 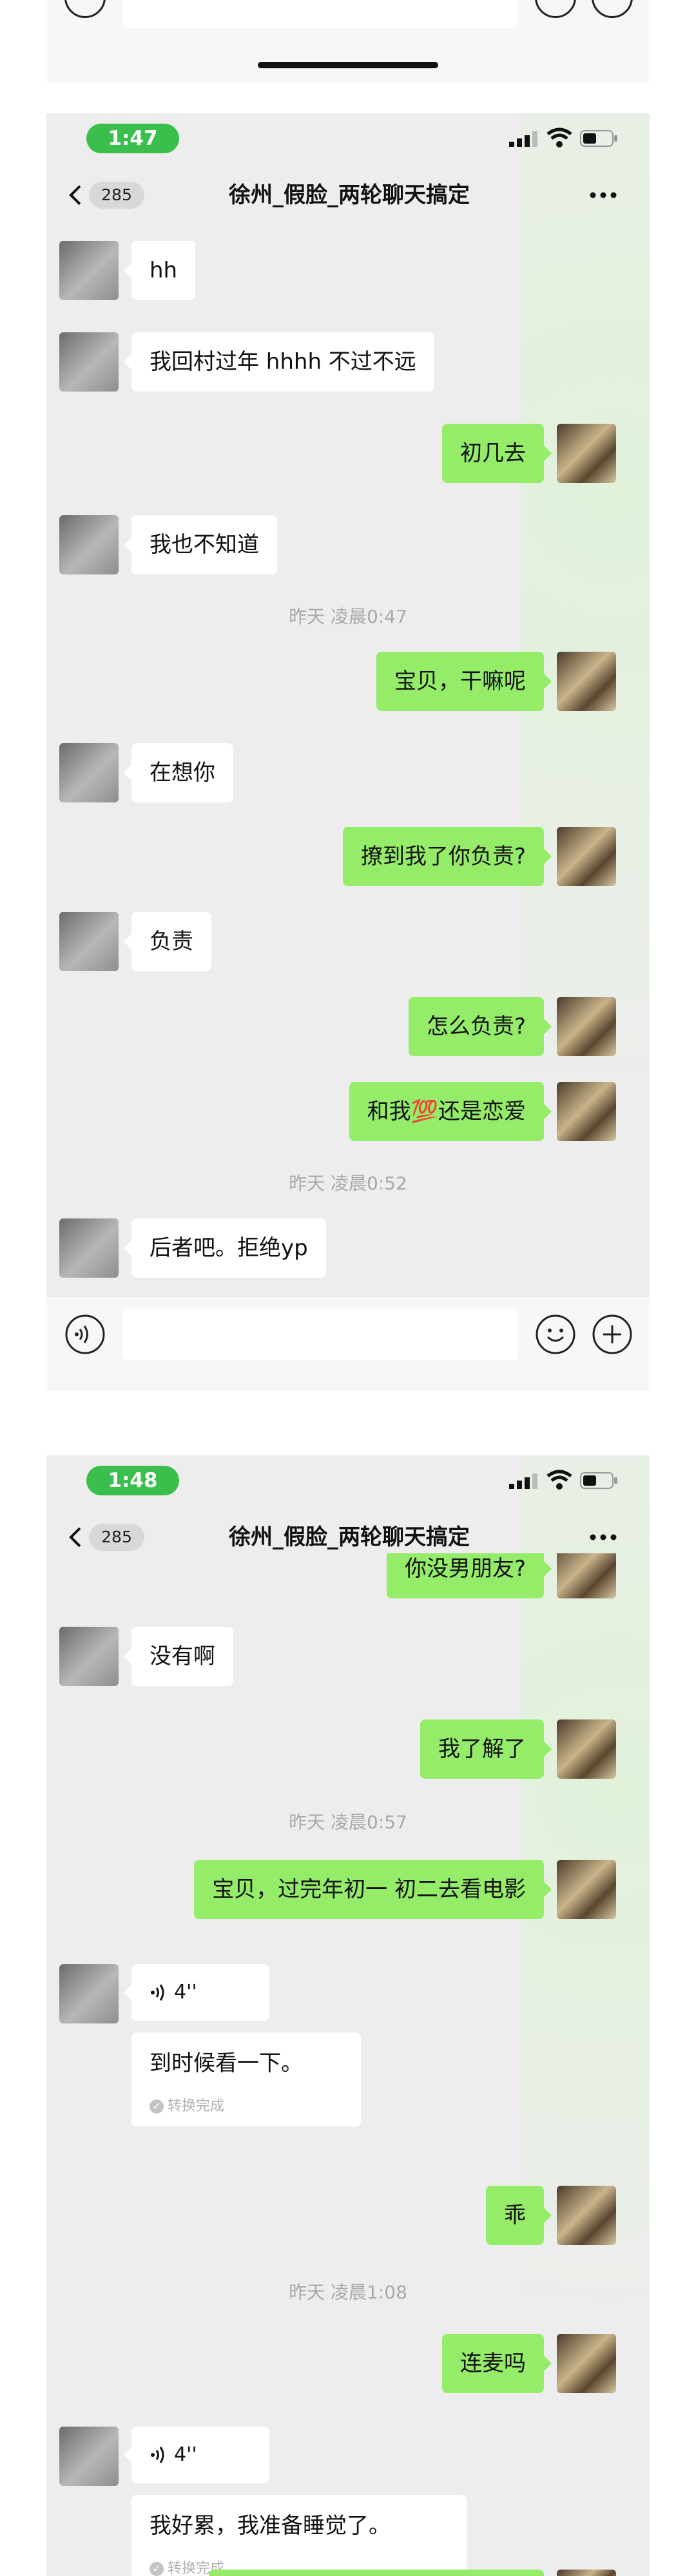 What do you see at coordinates (469, 1576) in the screenshot?
I see `message-bubble: 你没男朋友?` at bounding box center [469, 1576].